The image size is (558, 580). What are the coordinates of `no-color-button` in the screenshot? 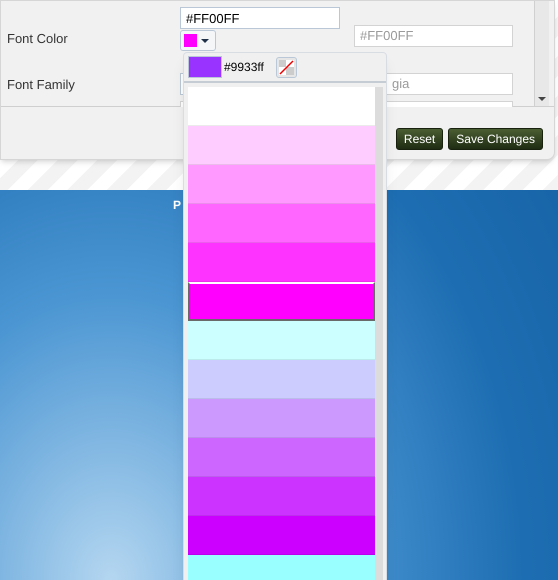 It's located at (286, 67).